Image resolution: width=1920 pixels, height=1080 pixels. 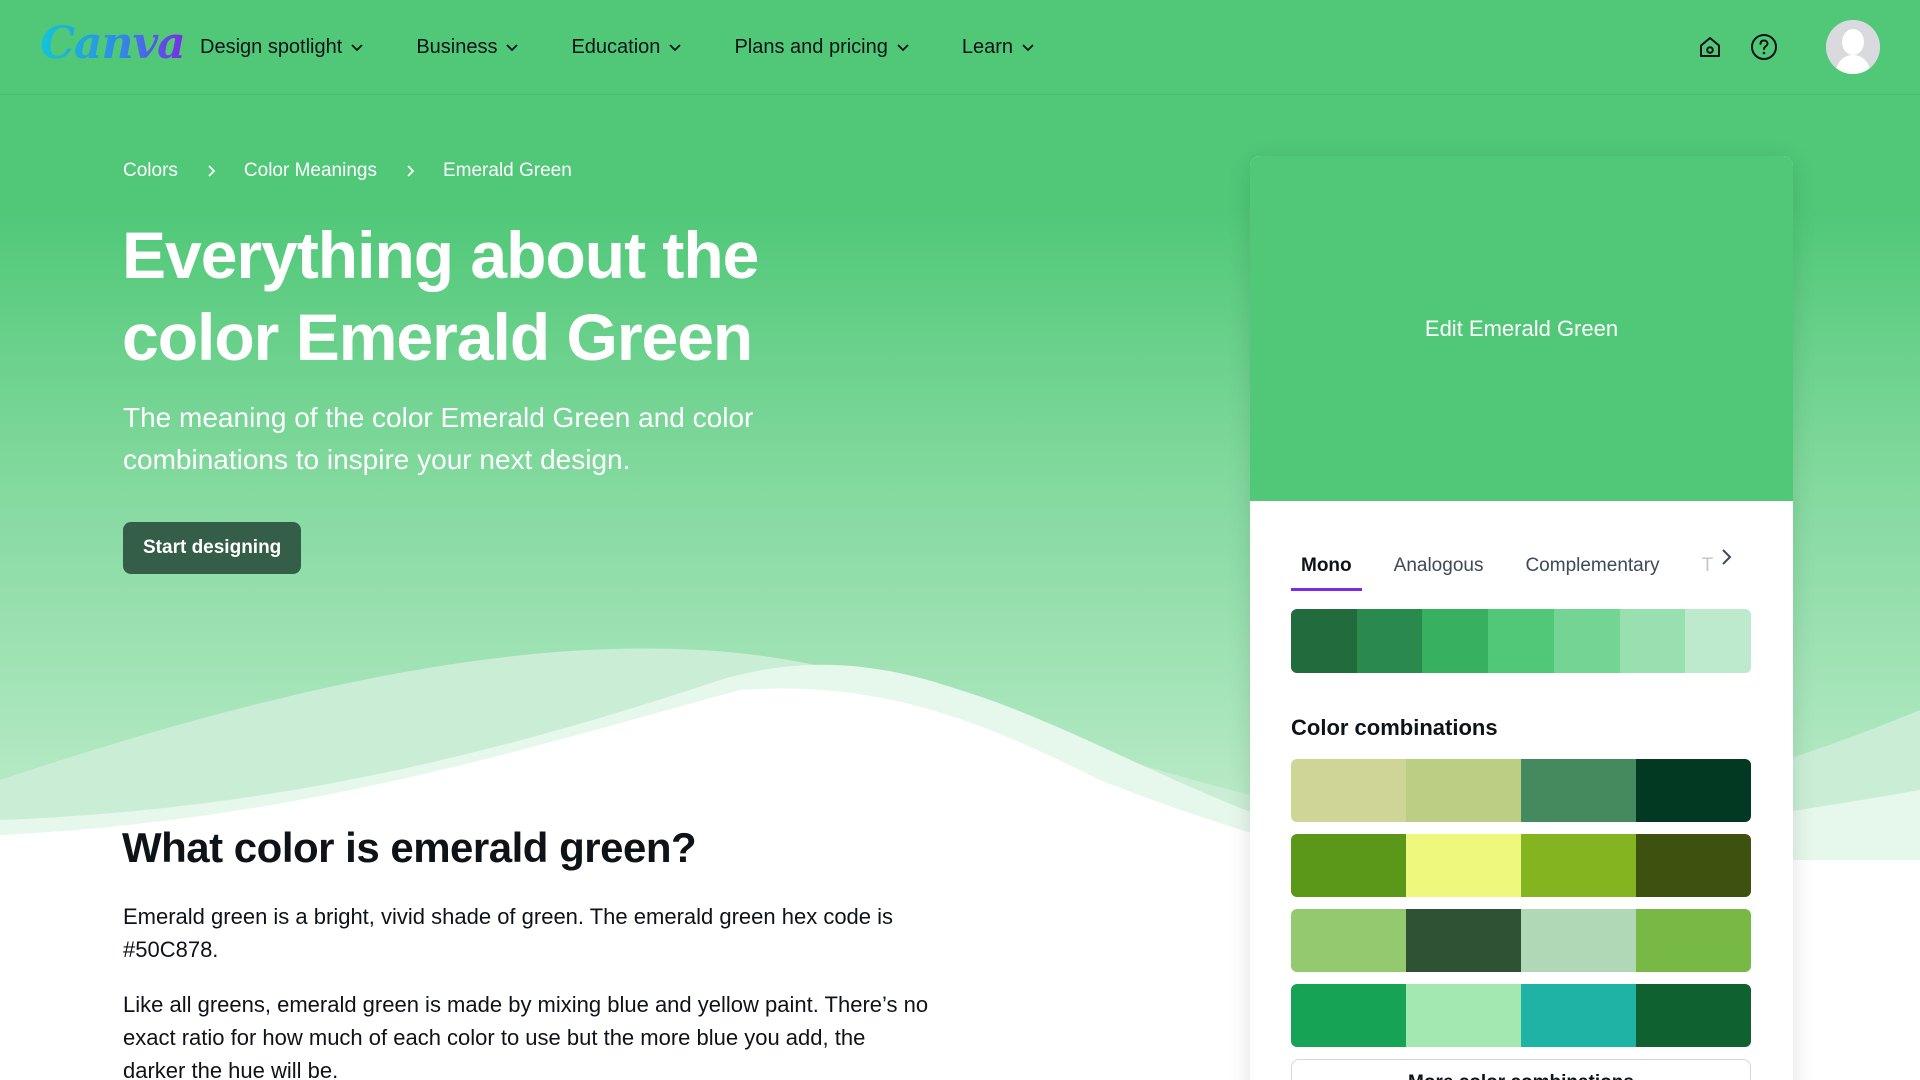 I want to click on help-icon, so click(x=1764, y=47).